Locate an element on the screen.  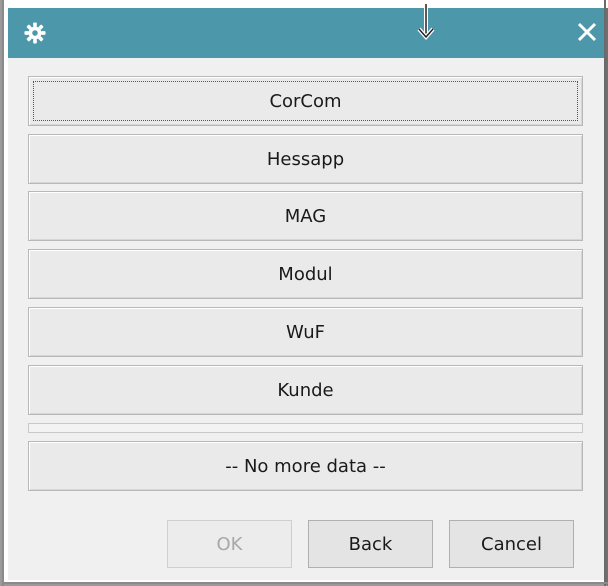
no-more-data-label: -- No more data -- is located at coordinates (305, 466).